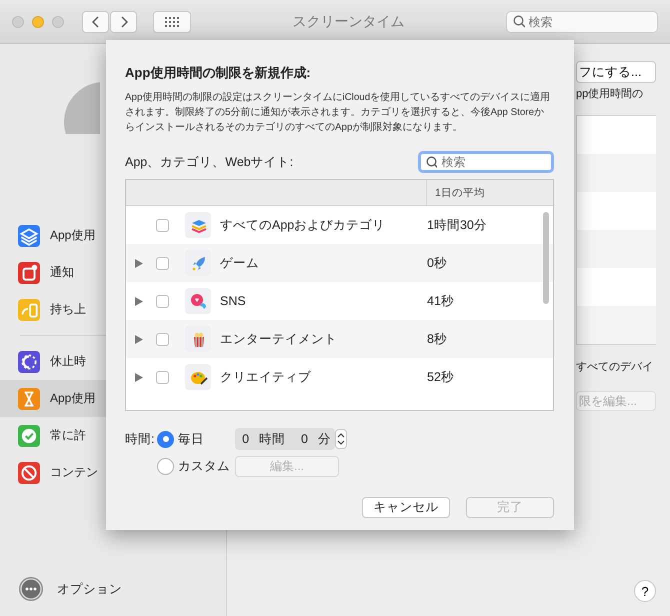  Describe the element at coordinates (74, 472) in the screenshot. I see `sidebar-label: コンテン` at that location.